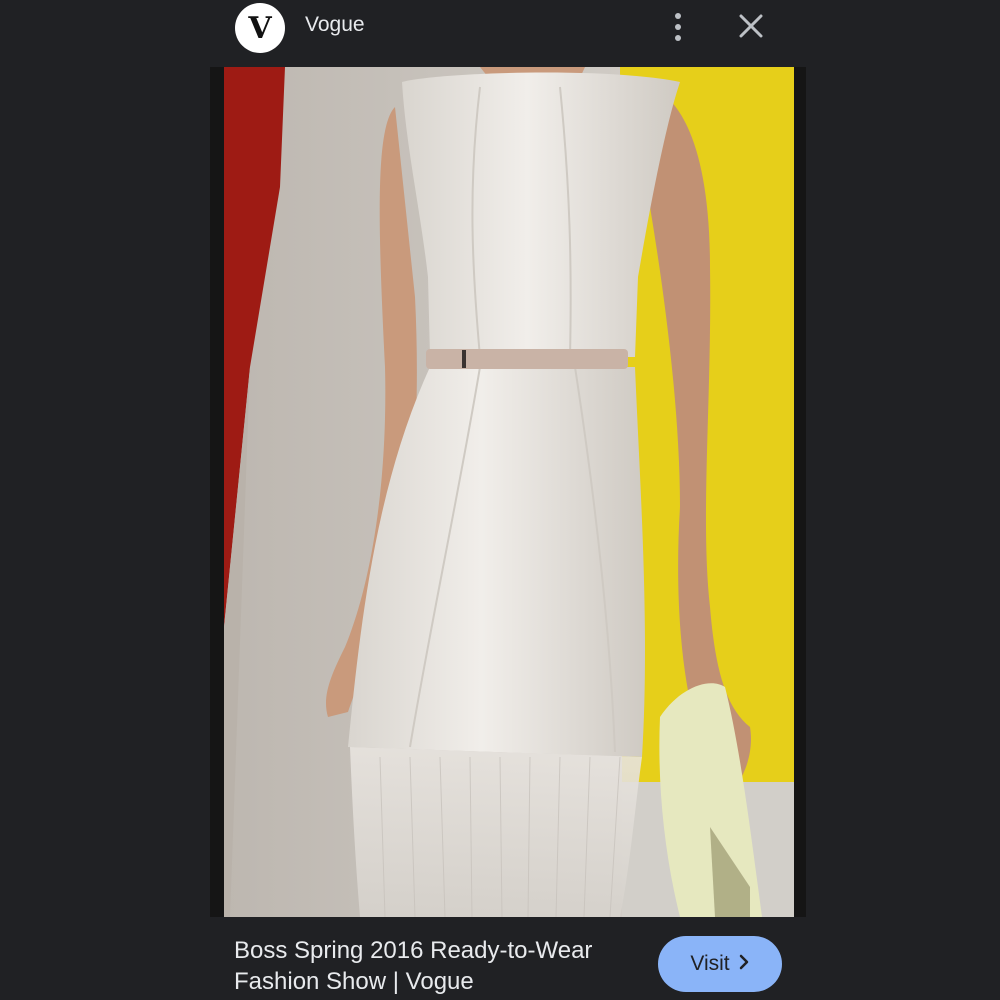 The height and width of the screenshot is (1000, 1000). I want to click on visit-label: Visit, so click(710, 963).